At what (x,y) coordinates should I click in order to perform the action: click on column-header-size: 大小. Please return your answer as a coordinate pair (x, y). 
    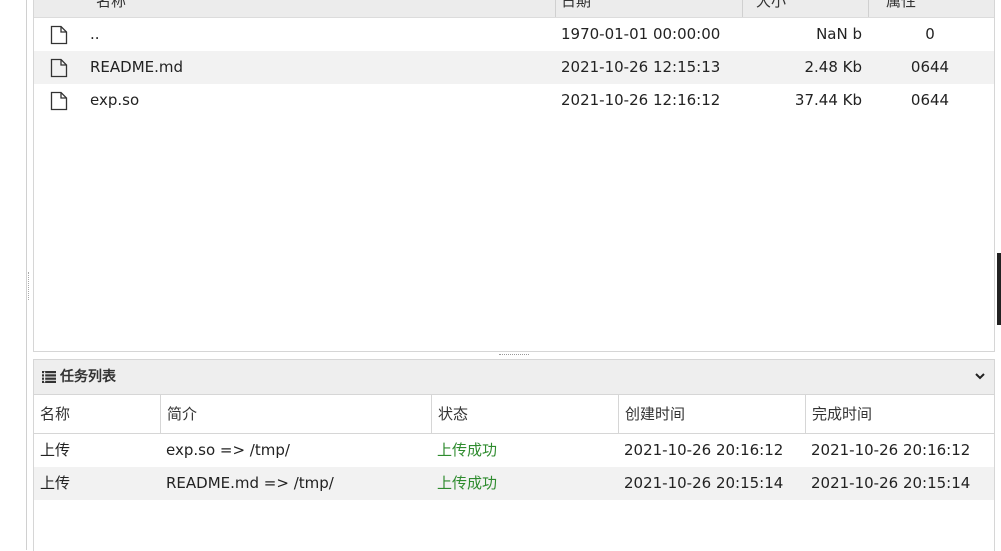
    Looking at the image, I should click on (771, 5).